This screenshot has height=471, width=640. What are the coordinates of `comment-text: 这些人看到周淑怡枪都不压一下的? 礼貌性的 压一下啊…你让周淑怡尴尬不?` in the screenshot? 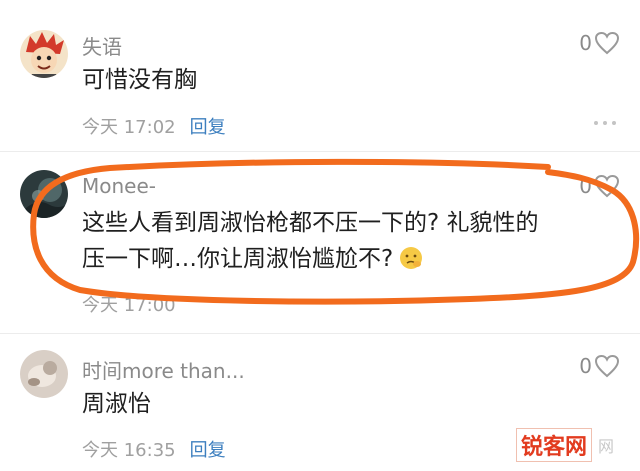 It's located at (342, 243).